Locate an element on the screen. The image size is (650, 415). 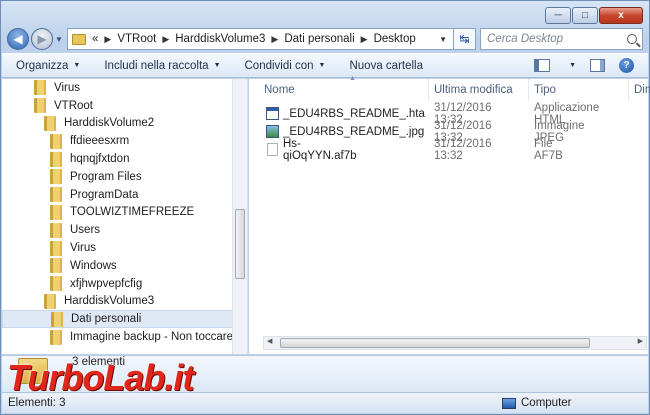
file-date: 31/12/2016 13:32 is located at coordinates (463, 149).